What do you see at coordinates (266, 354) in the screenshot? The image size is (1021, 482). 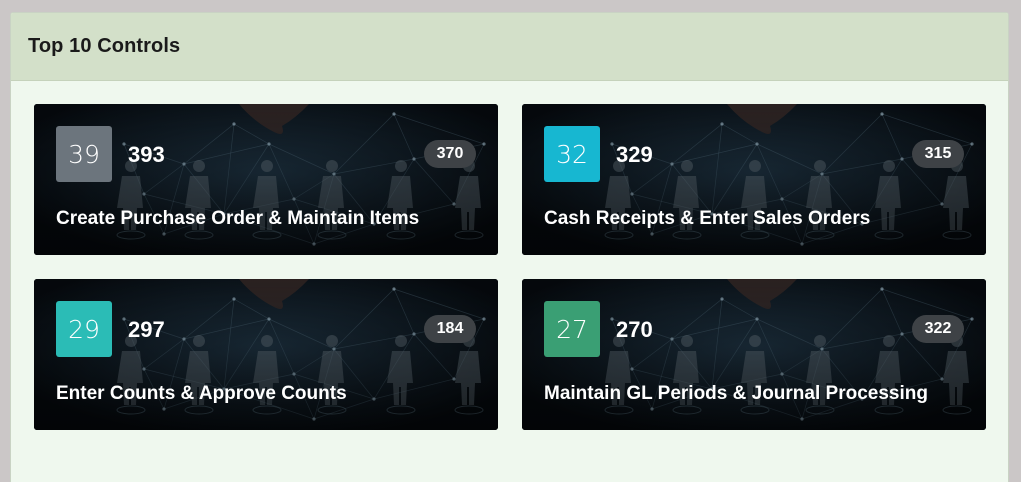 I see `control-card: 29 297 184 Enter Counts & Approve Counts` at bounding box center [266, 354].